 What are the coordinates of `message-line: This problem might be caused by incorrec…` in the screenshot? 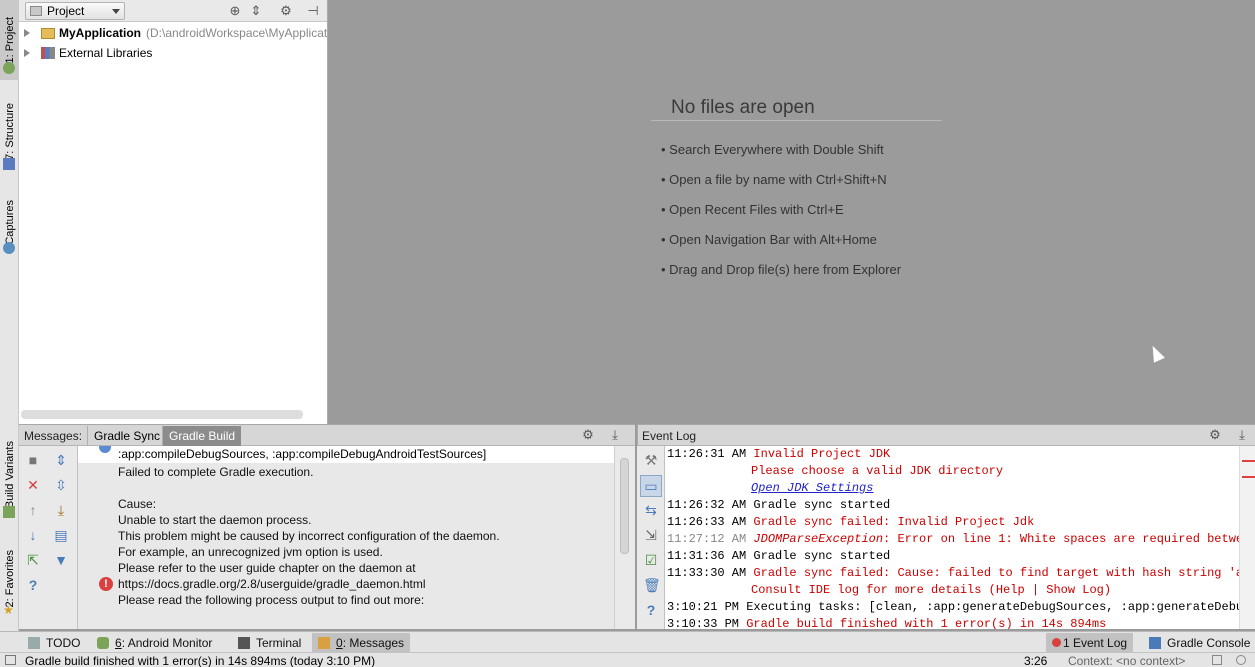 It's located at (309, 536).